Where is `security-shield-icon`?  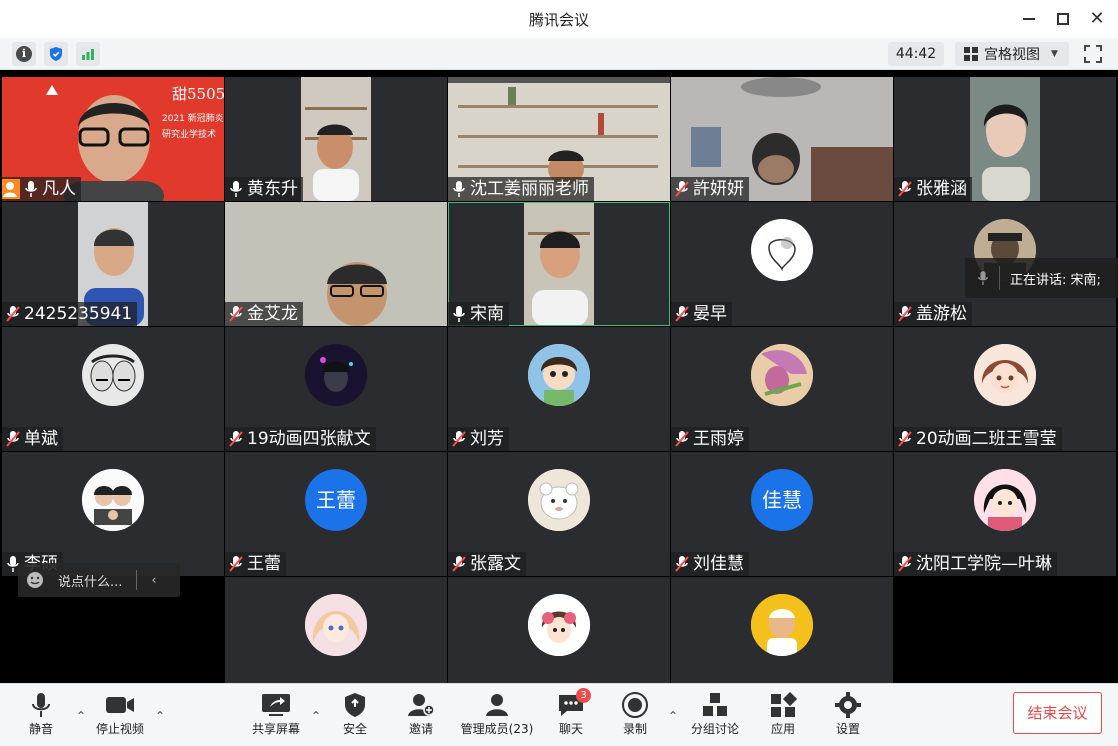
security-shield-icon is located at coordinates (355, 705).